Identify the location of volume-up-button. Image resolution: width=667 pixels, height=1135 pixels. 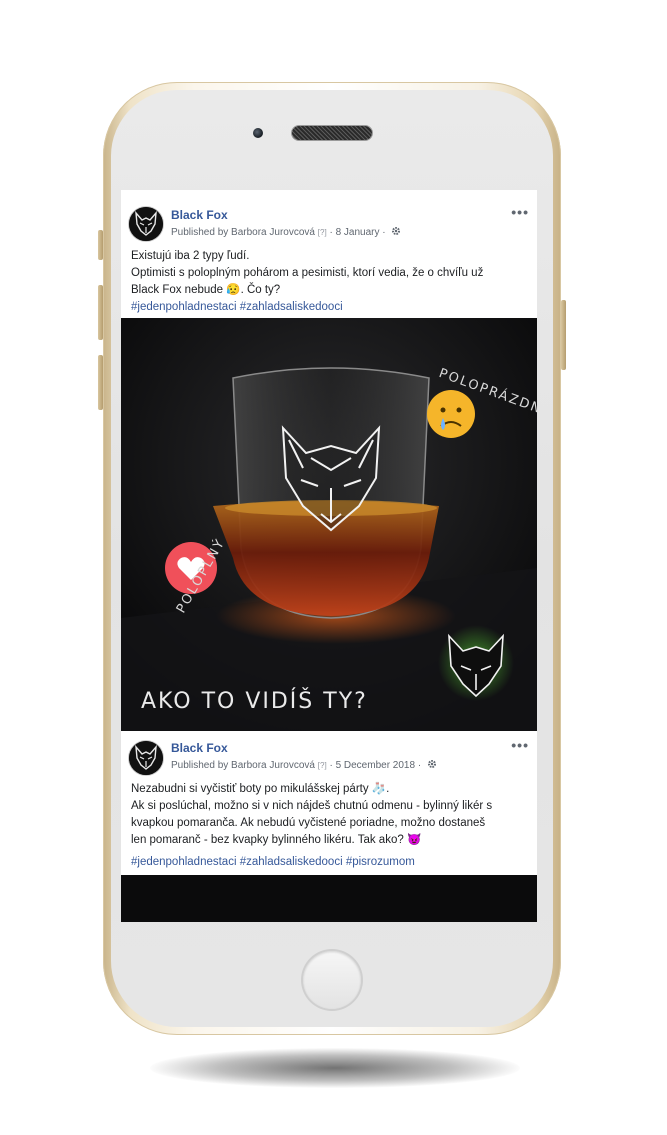
(100, 312).